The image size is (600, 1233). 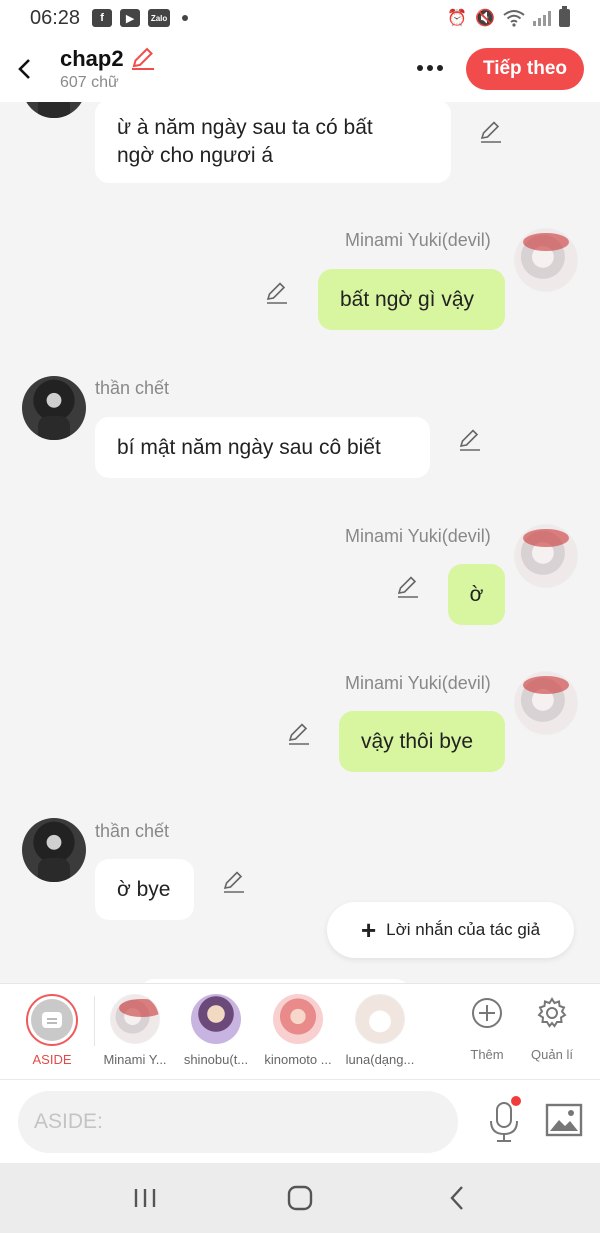 I want to click on back-button, so click(x=24, y=69).